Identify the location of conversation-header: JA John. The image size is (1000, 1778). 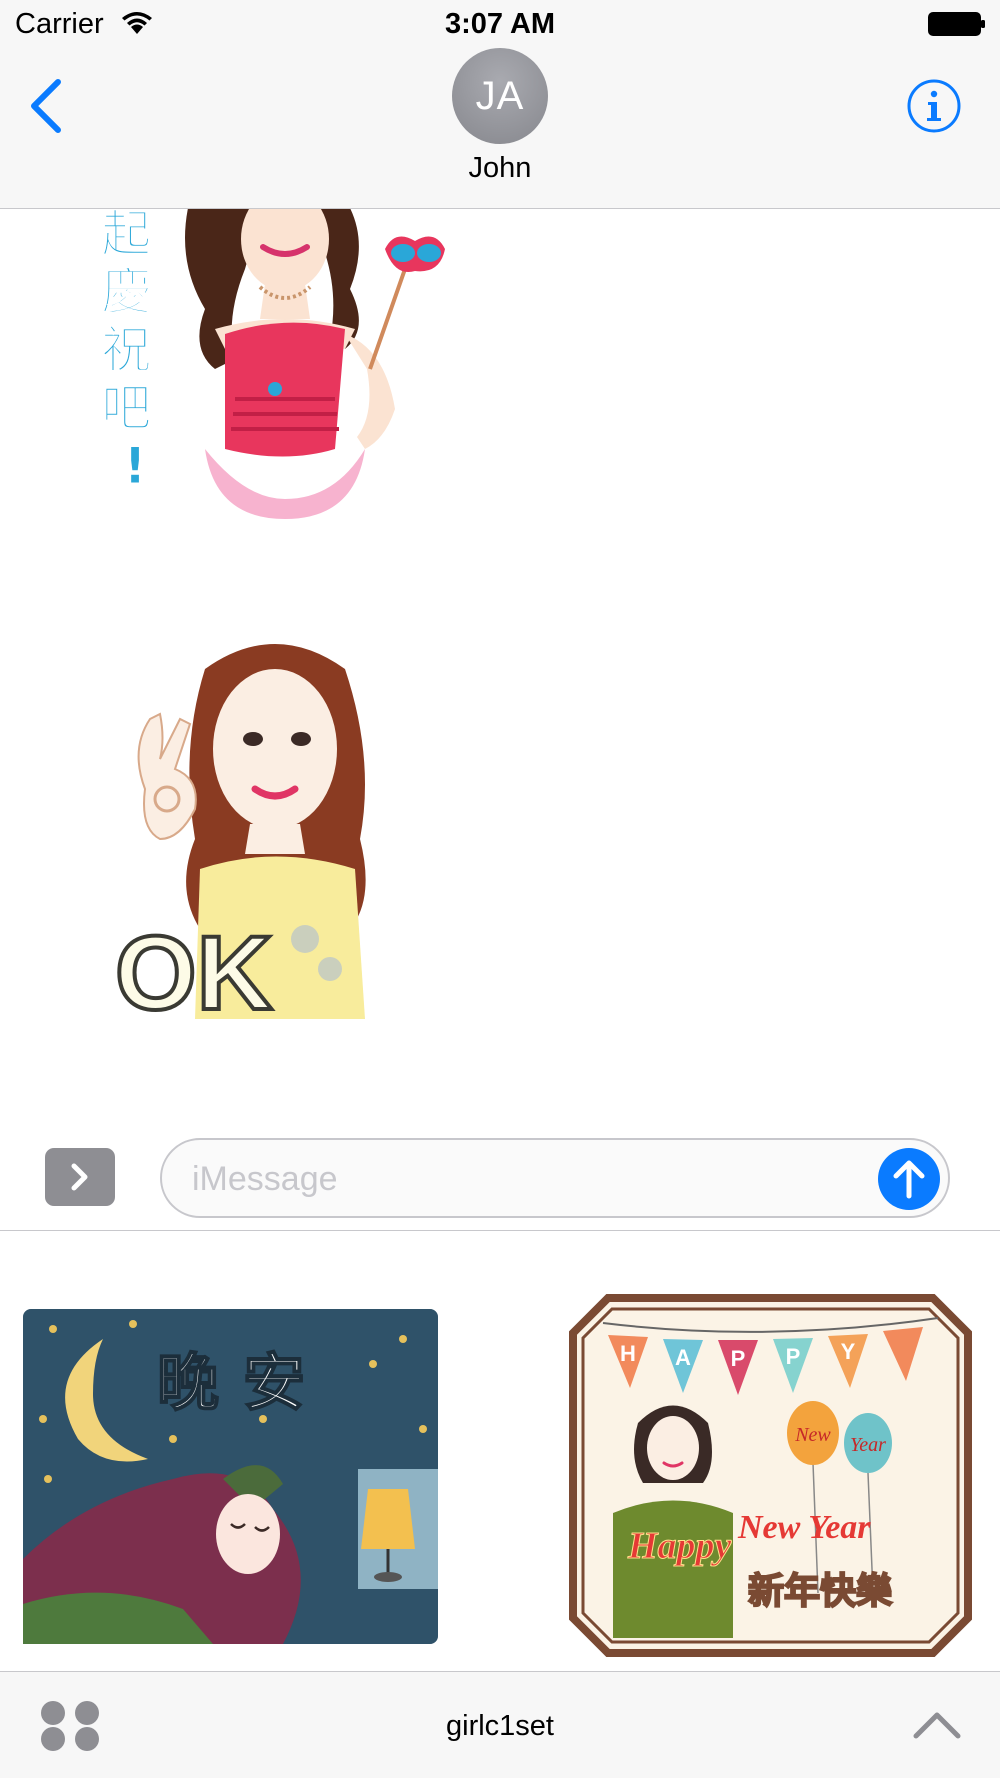
(500, 128).